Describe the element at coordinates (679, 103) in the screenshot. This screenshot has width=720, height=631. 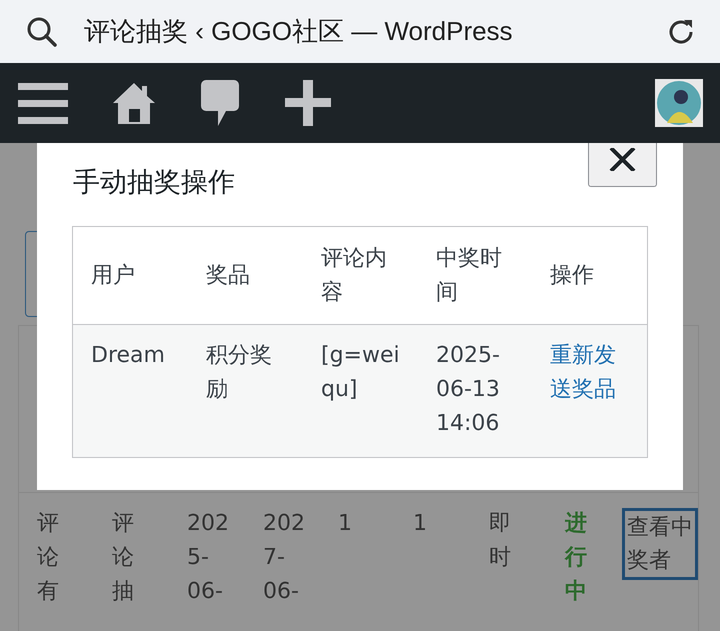
I see `avatar` at that location.